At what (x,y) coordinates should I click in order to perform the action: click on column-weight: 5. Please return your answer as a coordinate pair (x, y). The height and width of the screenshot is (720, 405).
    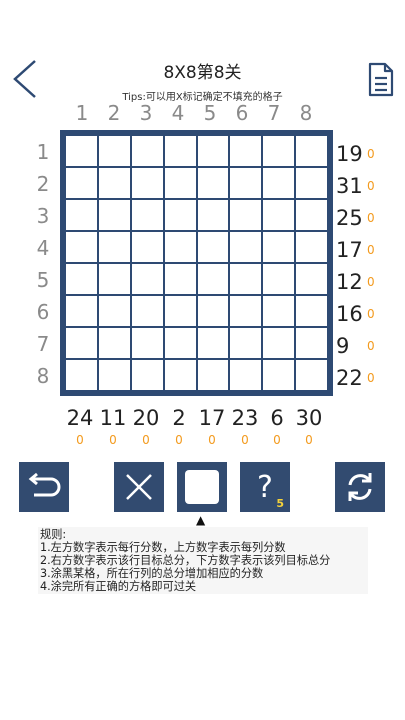
    Looking at the image, I should click on (210, 113).